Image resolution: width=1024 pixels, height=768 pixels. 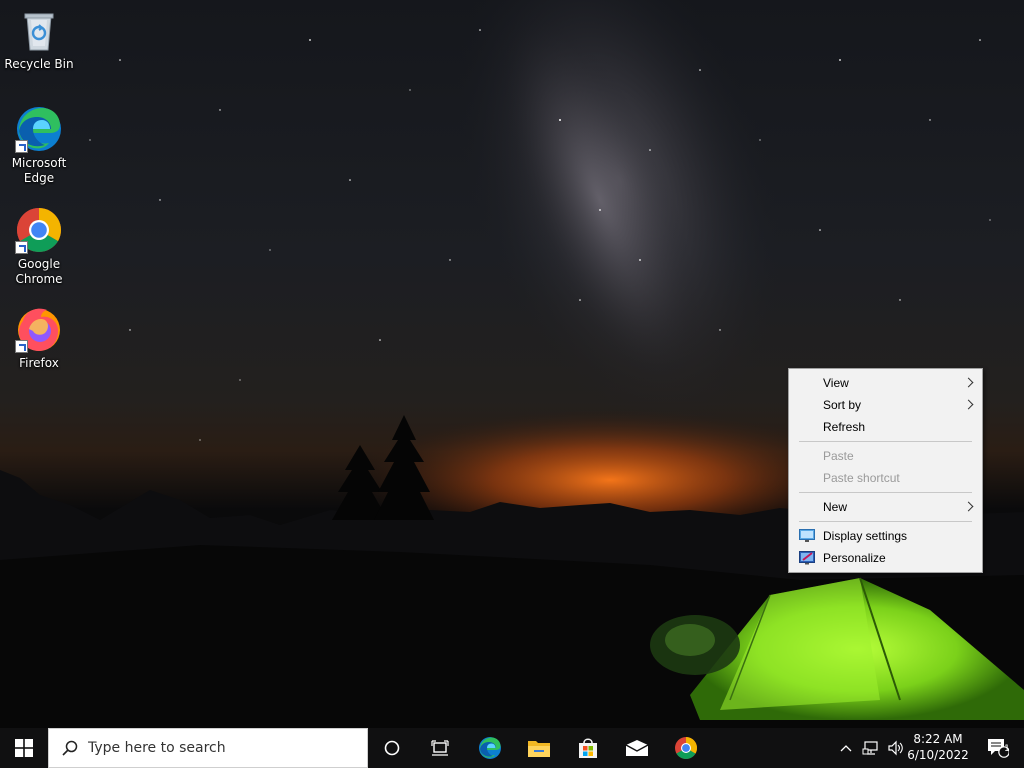 I want to click on menu-item-display-settings: Display settings, so click(x=885, y=536).